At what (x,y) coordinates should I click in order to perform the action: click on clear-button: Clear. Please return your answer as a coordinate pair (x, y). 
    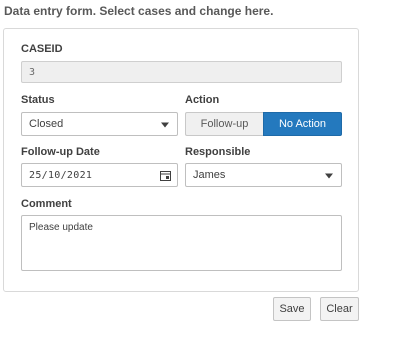
    Looking at the image, I should click on (339, 309).